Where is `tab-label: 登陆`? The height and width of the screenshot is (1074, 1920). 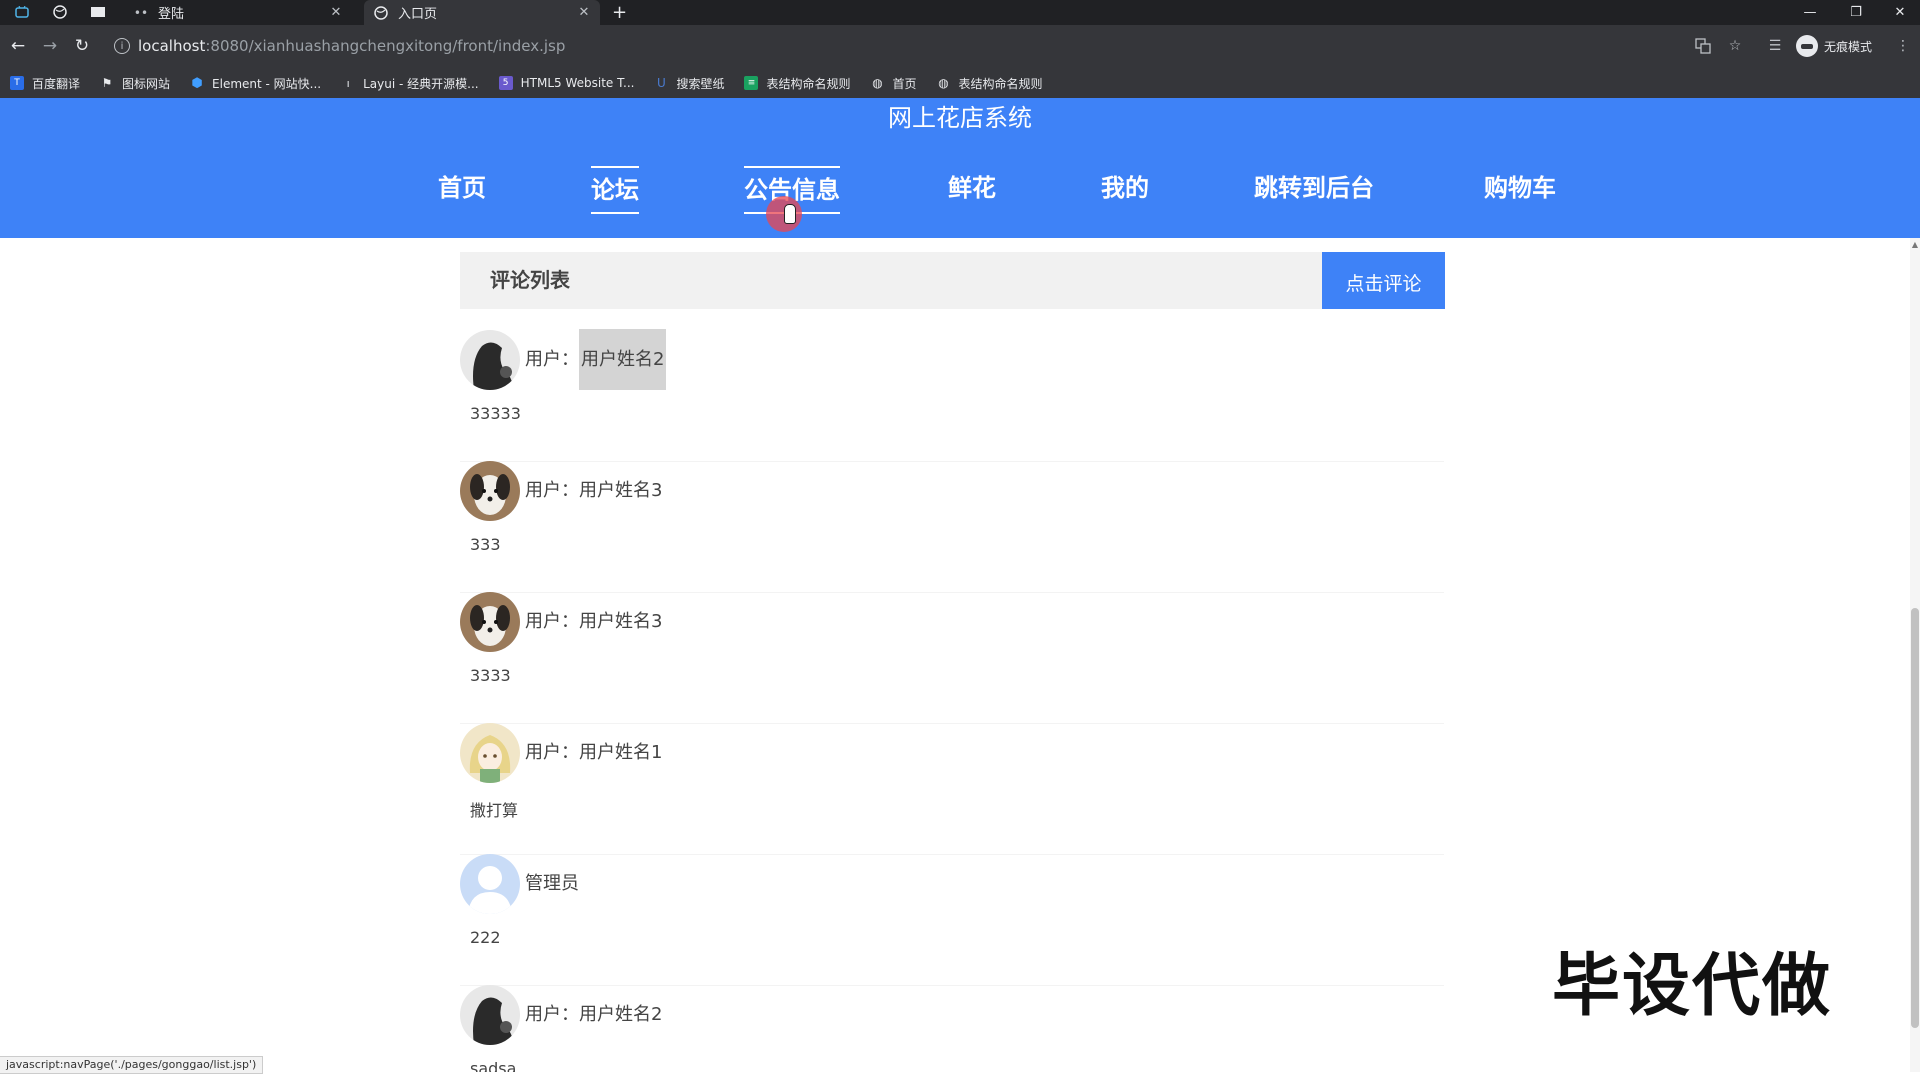 tab-label: 登陆 is located at coordinates (171, 14).